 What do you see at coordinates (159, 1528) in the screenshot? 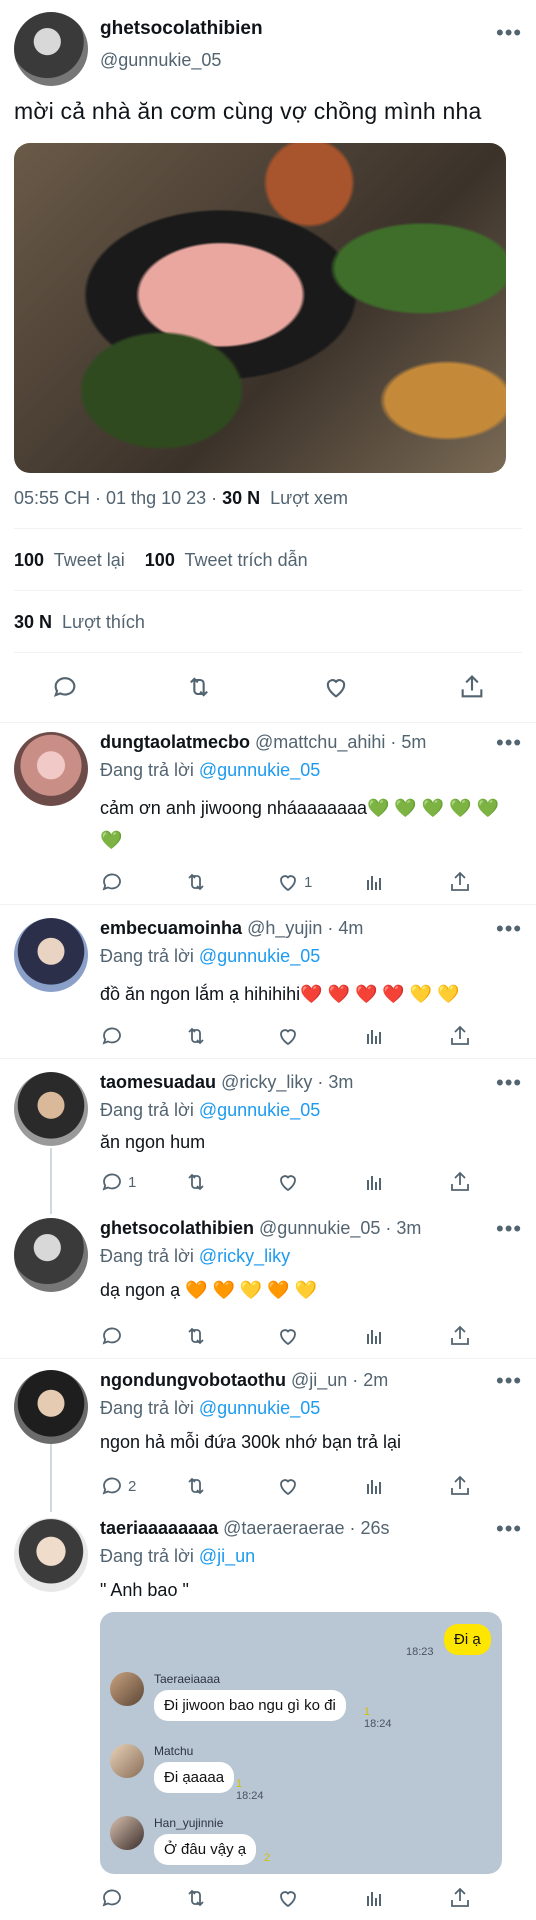
I see `reply-author-name: taeriaaaaaaaa` at bounding box center [159, 1528].